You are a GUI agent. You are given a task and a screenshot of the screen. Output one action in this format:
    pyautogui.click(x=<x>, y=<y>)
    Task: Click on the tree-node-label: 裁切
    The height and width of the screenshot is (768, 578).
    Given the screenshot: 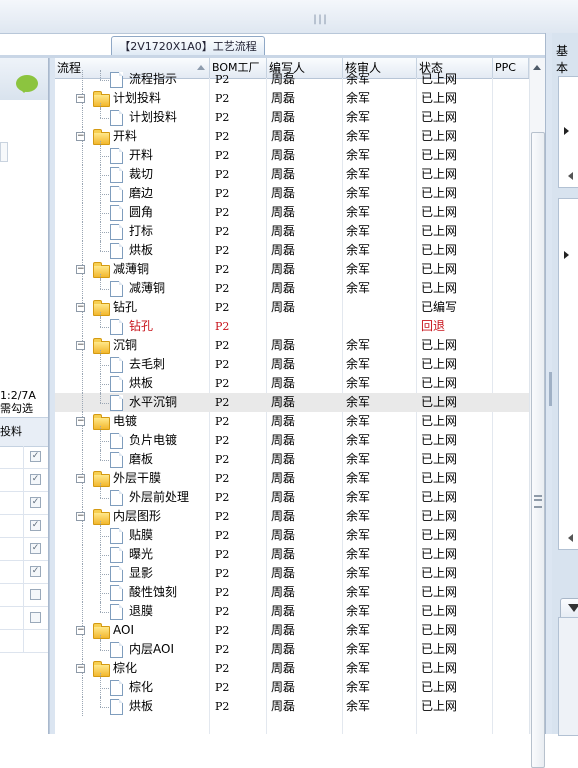 What is the action you would take?
    pyautogui.click(x=141, y=174)
    